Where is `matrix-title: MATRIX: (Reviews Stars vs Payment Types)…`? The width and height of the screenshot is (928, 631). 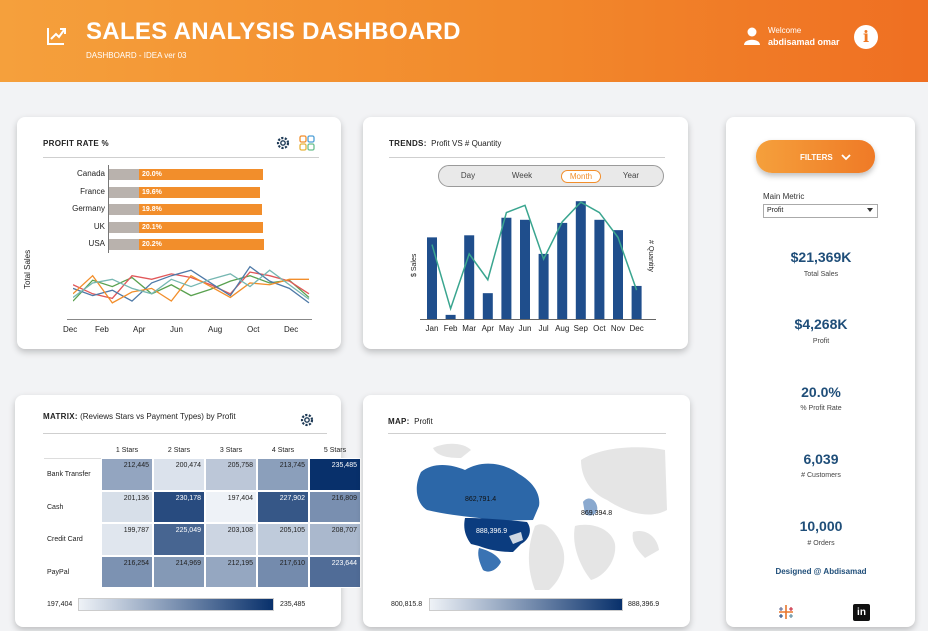
matrix-title: MATRIX: (Reviews Stars vs Payment Types)… is located at coordinates (139, 416).